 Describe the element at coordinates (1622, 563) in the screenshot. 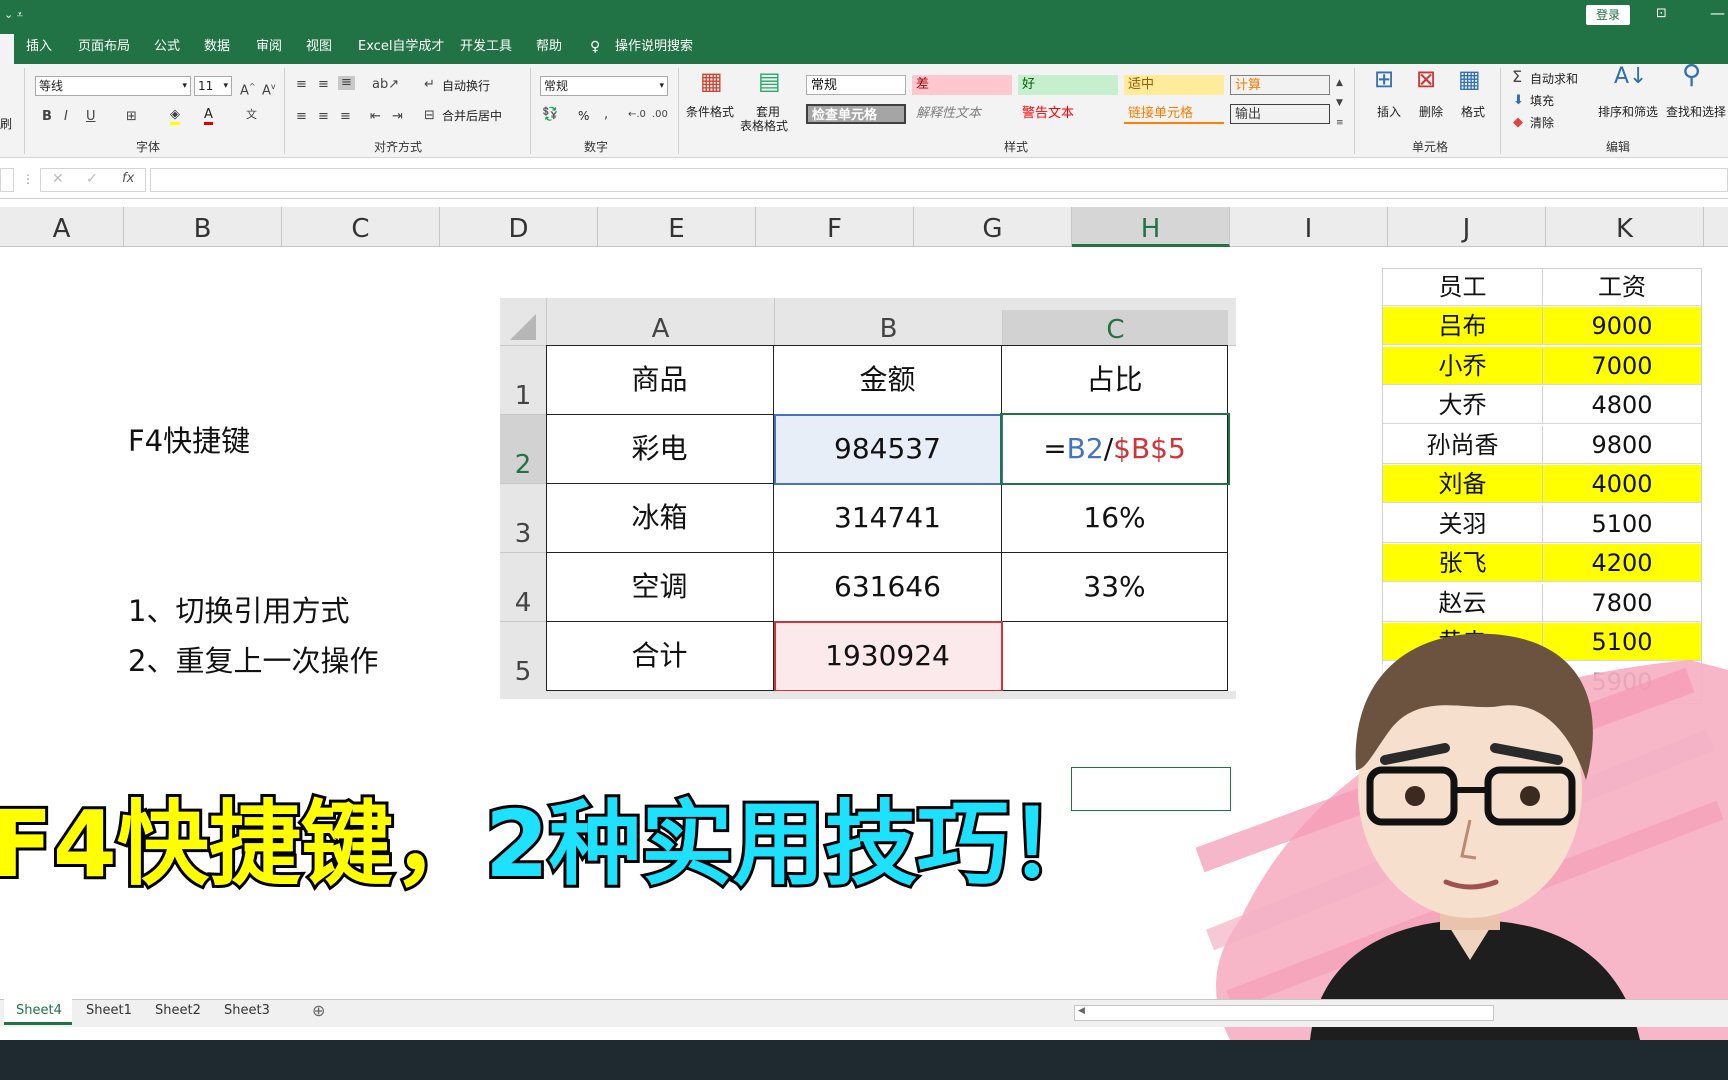

I see `employee-salary-cell: 4200` at that location.